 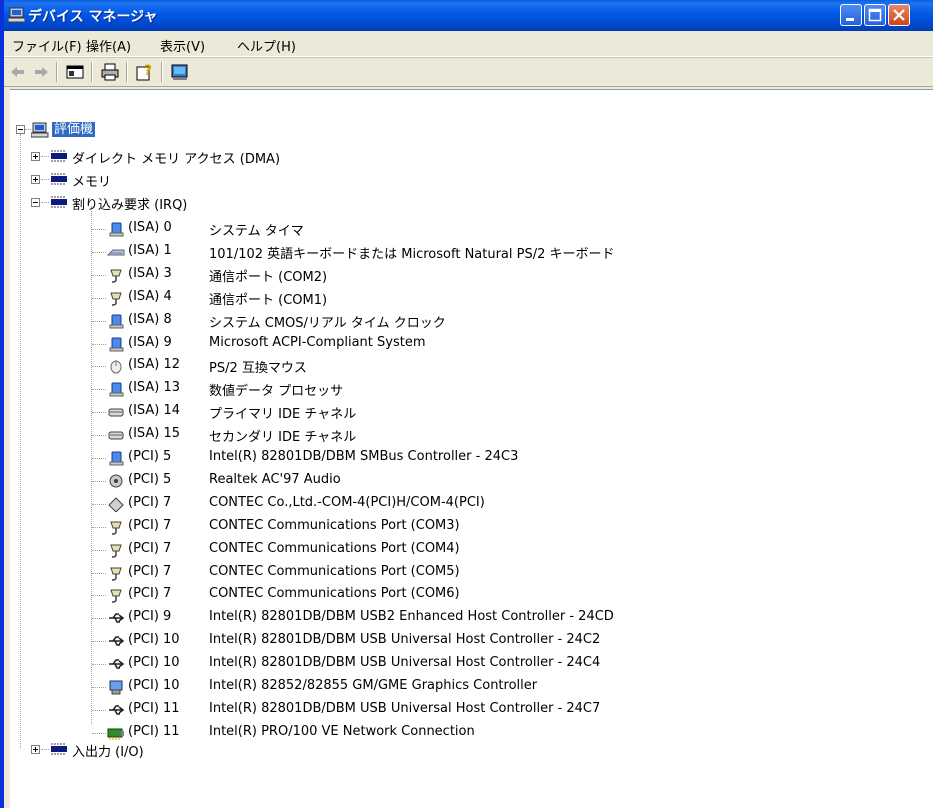 I want to click on irq-number: (ISA) 3, so click(x=150, y=273).